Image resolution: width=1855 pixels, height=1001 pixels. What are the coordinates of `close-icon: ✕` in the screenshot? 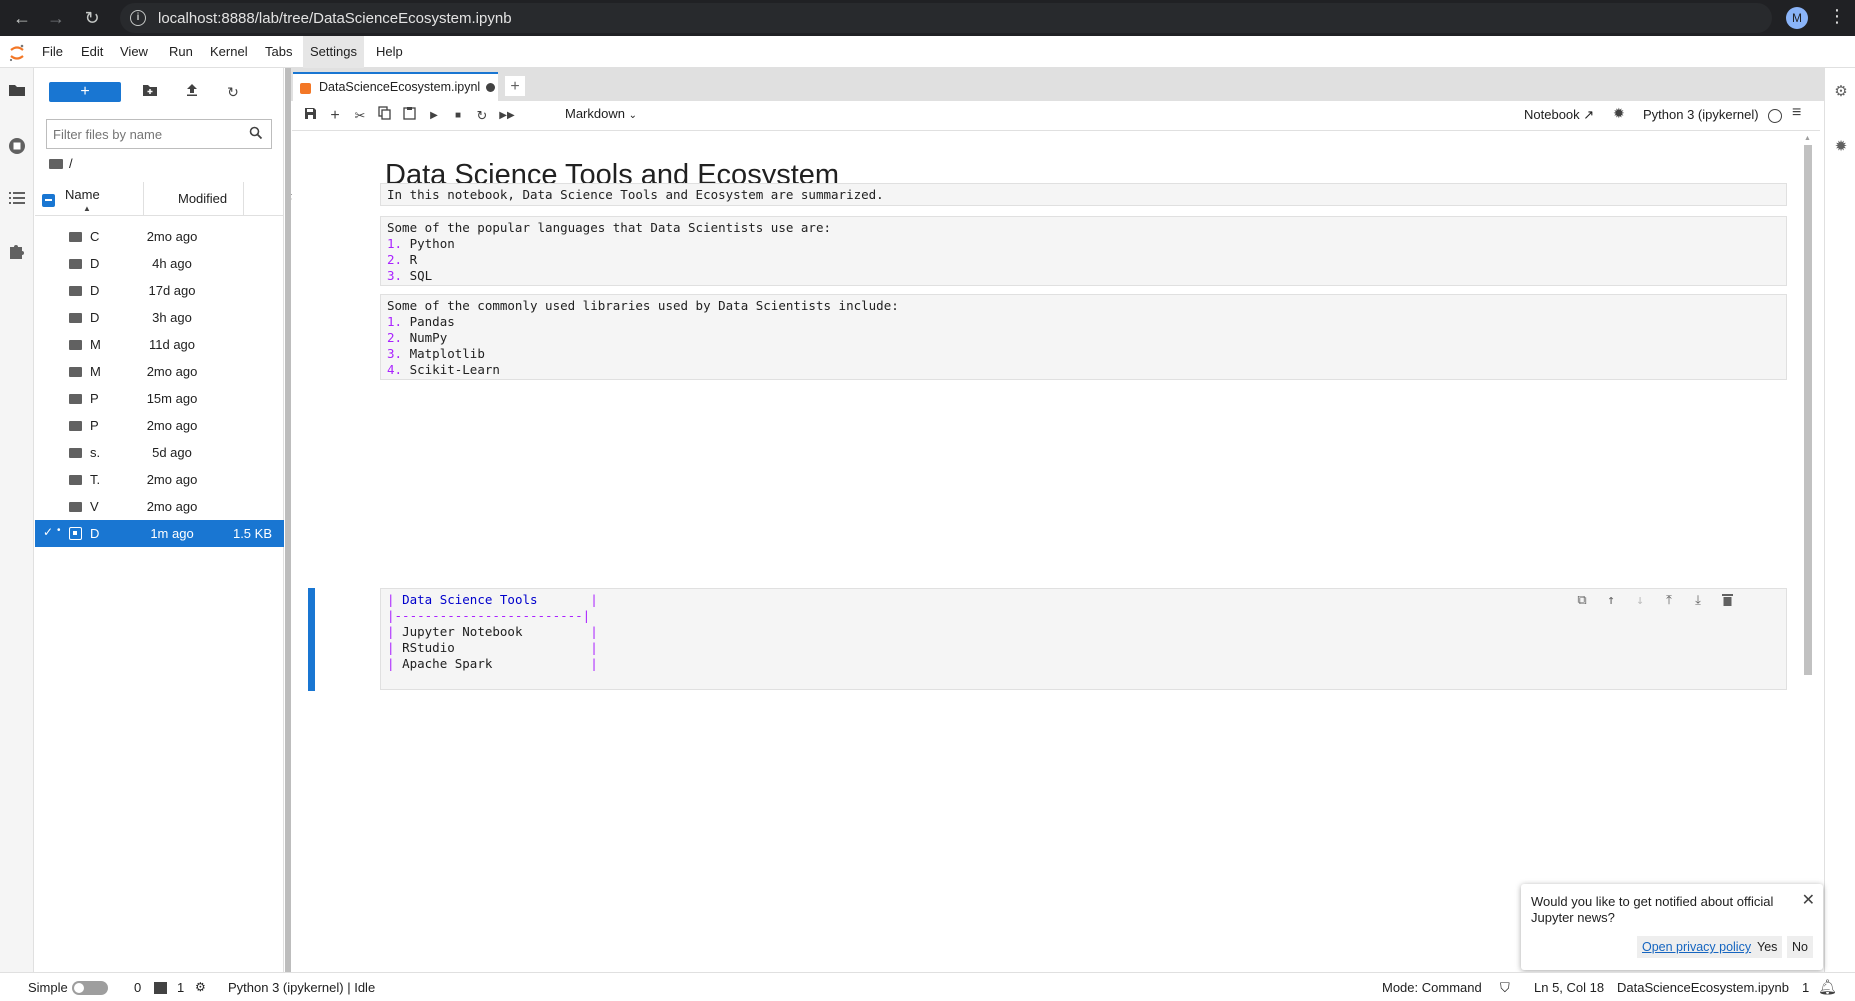 It's located at (1808, 900).